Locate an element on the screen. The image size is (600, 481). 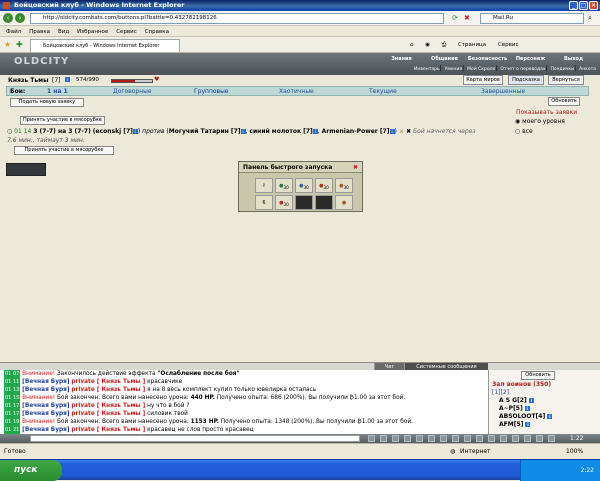
page-menu: Страница is located at coordinates (472, 45).